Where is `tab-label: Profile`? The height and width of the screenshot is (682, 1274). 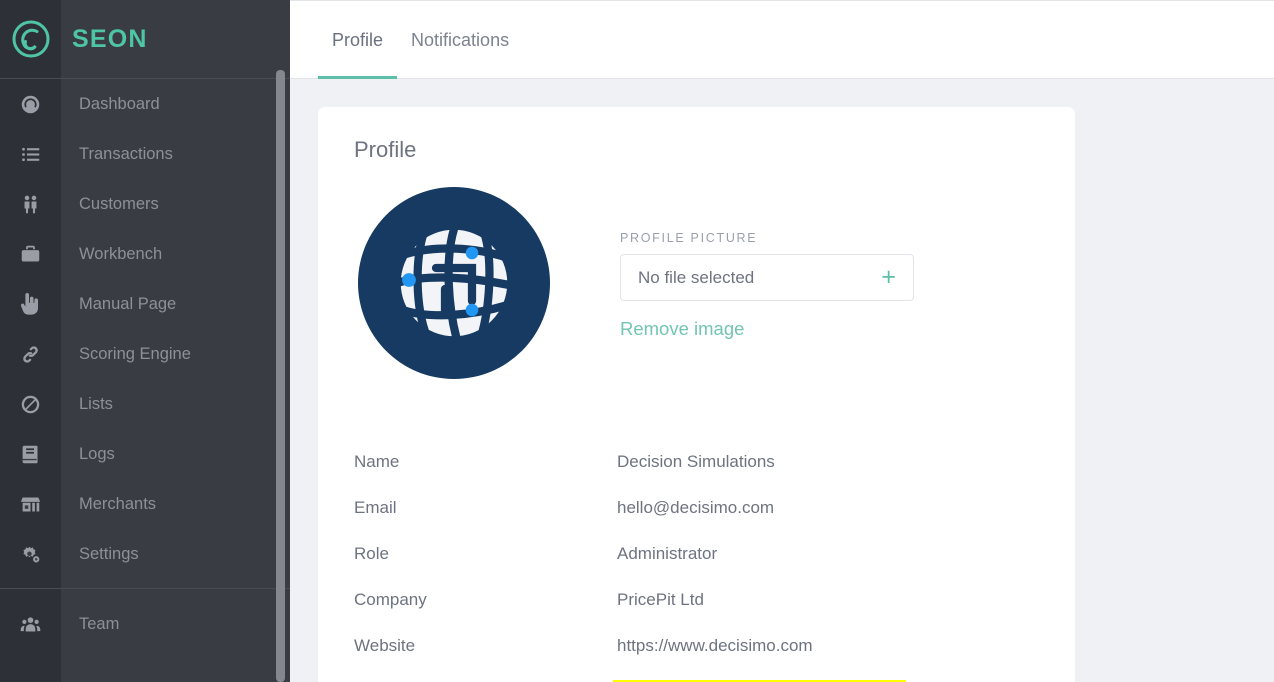 tab-label: Profile is located at coordinates (358, 39).